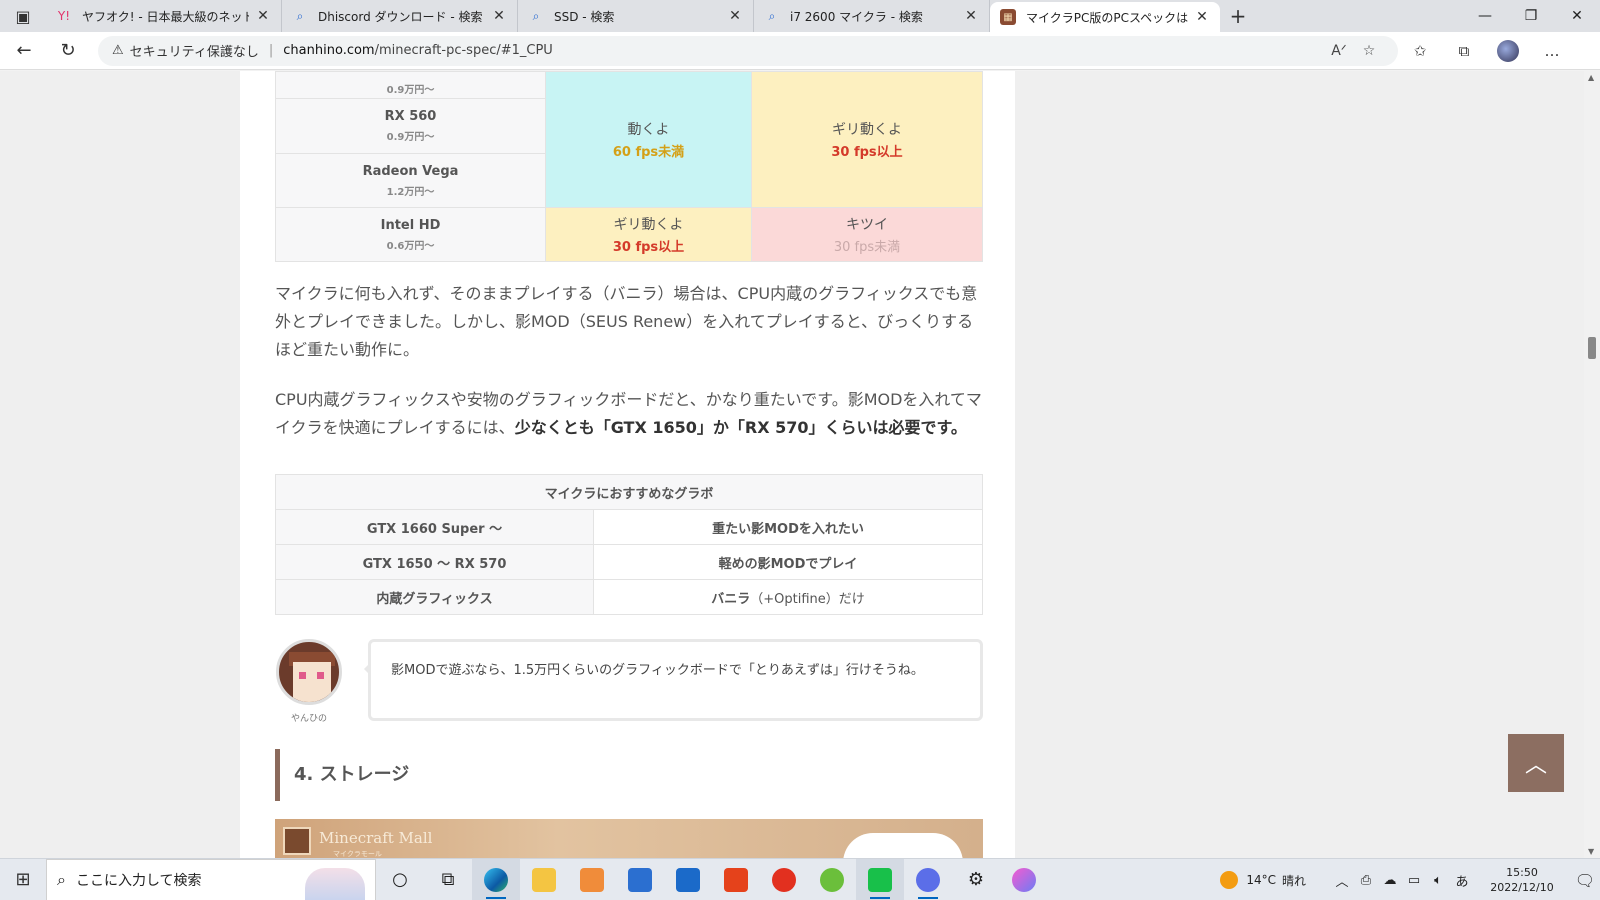 The image size is (1600, 900). I want to click on itunes-icon, so click(1024, 879).